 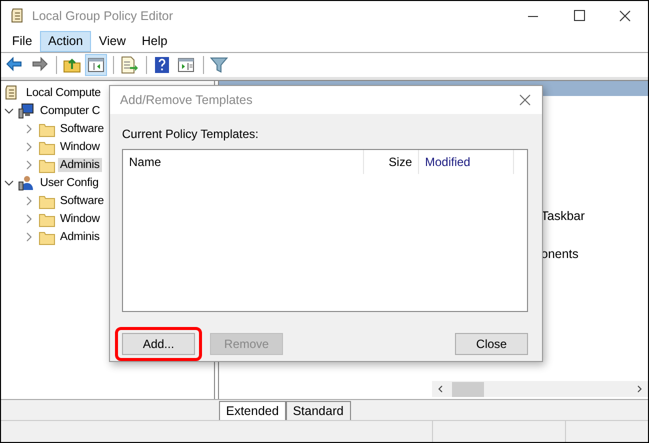 What do you see at coordinates (252, 410) in the screenshot?
I see `view-tab: Extended` at bounding box center [252, 410].